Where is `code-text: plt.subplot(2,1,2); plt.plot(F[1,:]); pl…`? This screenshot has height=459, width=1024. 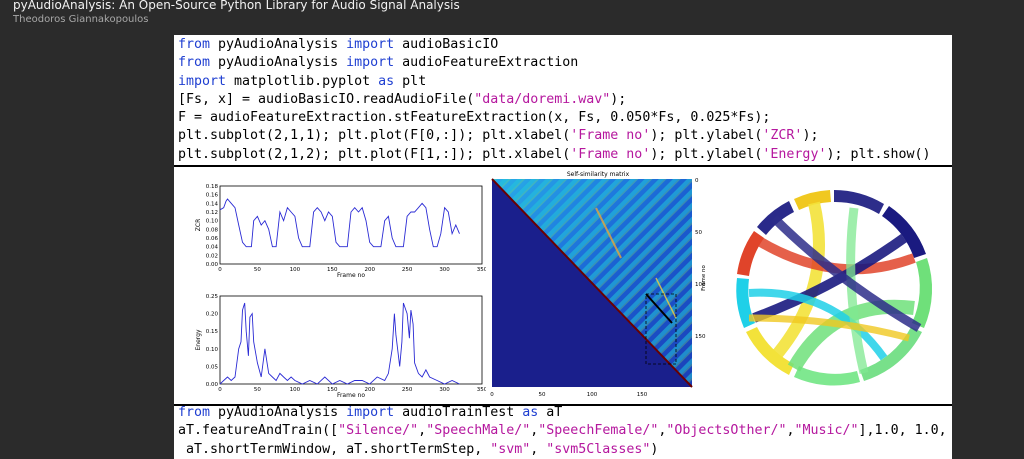 code-text: plt.subplot(2,1,2); plt.plot(F[1,:]); pl… is located at coordinates (374, 154).